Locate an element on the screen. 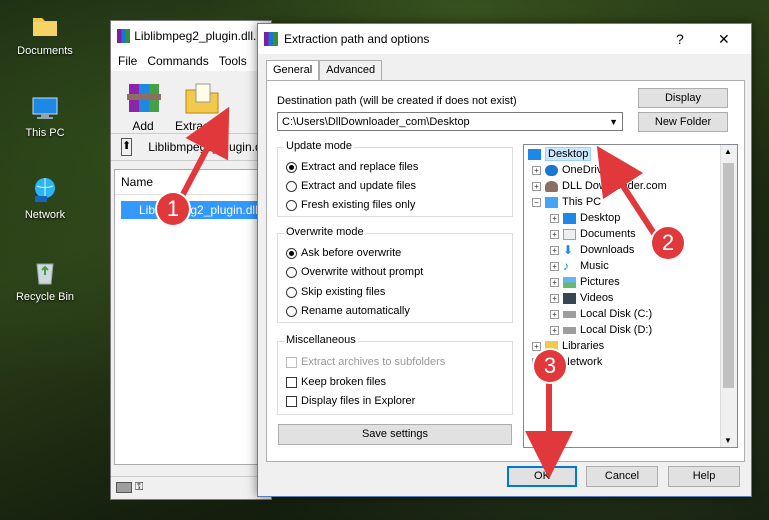 The image size is (769, 520). tree-item-pictures: + Pictures is located at coordinates (585, 282).